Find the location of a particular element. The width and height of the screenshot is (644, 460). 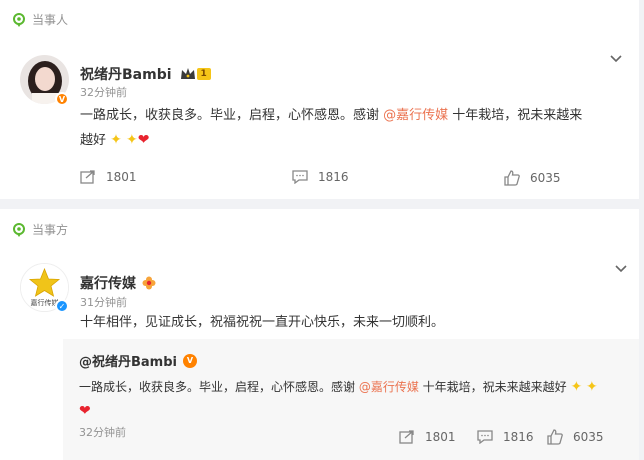

party-tag: 当事人 is located at coordinates (40, 19).